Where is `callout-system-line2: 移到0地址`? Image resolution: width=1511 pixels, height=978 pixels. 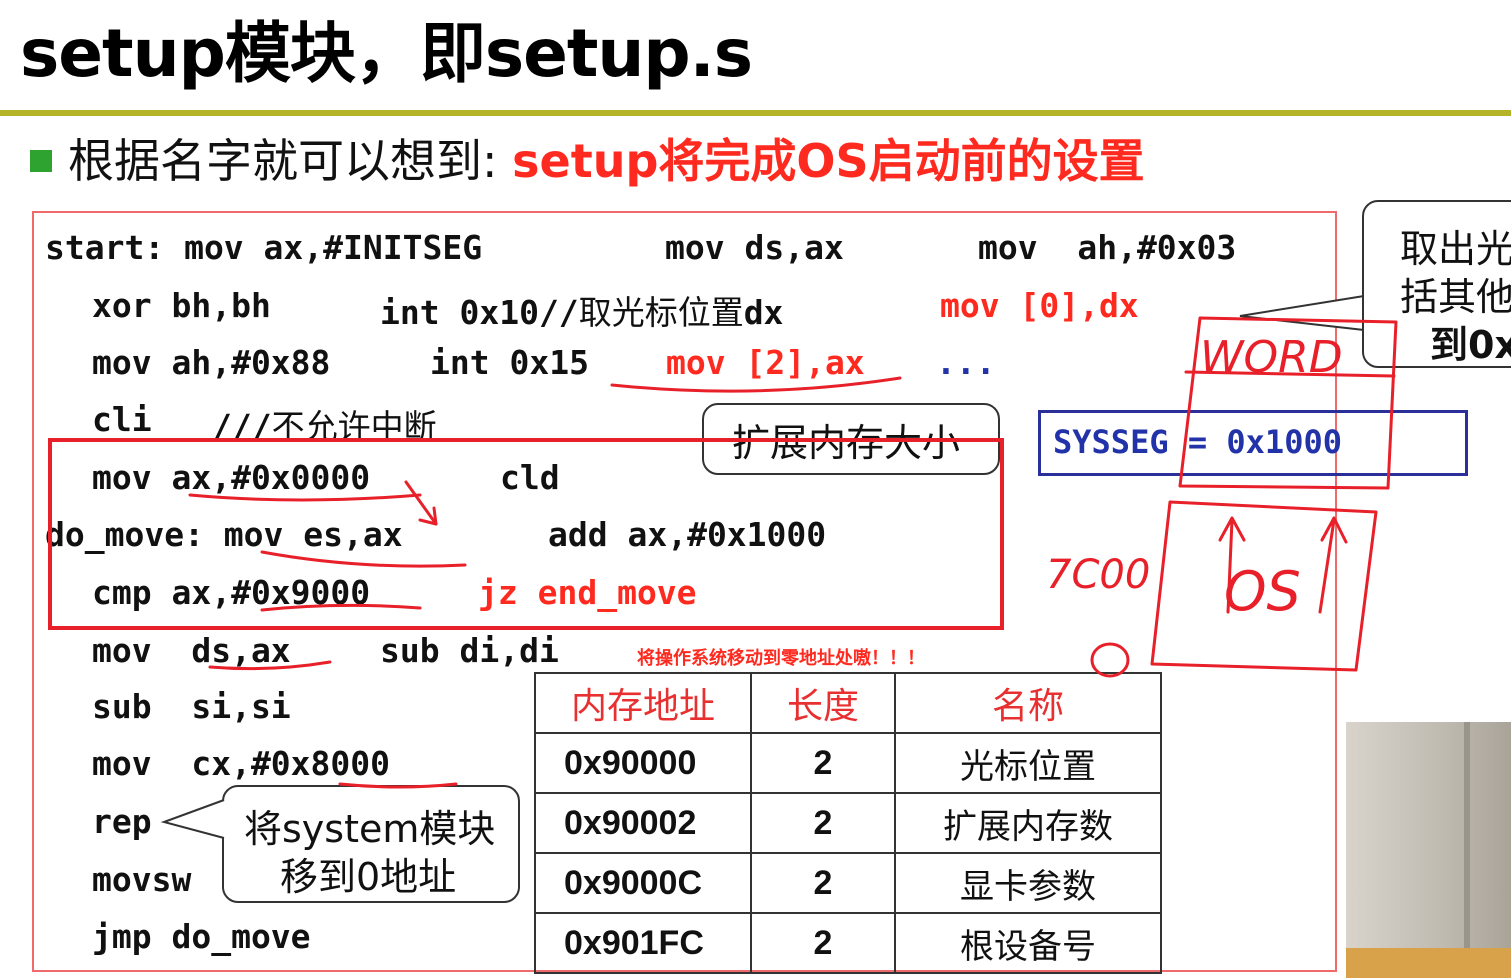 callout-system-line2: 移到0地址 is located at coordinates (368, 877).